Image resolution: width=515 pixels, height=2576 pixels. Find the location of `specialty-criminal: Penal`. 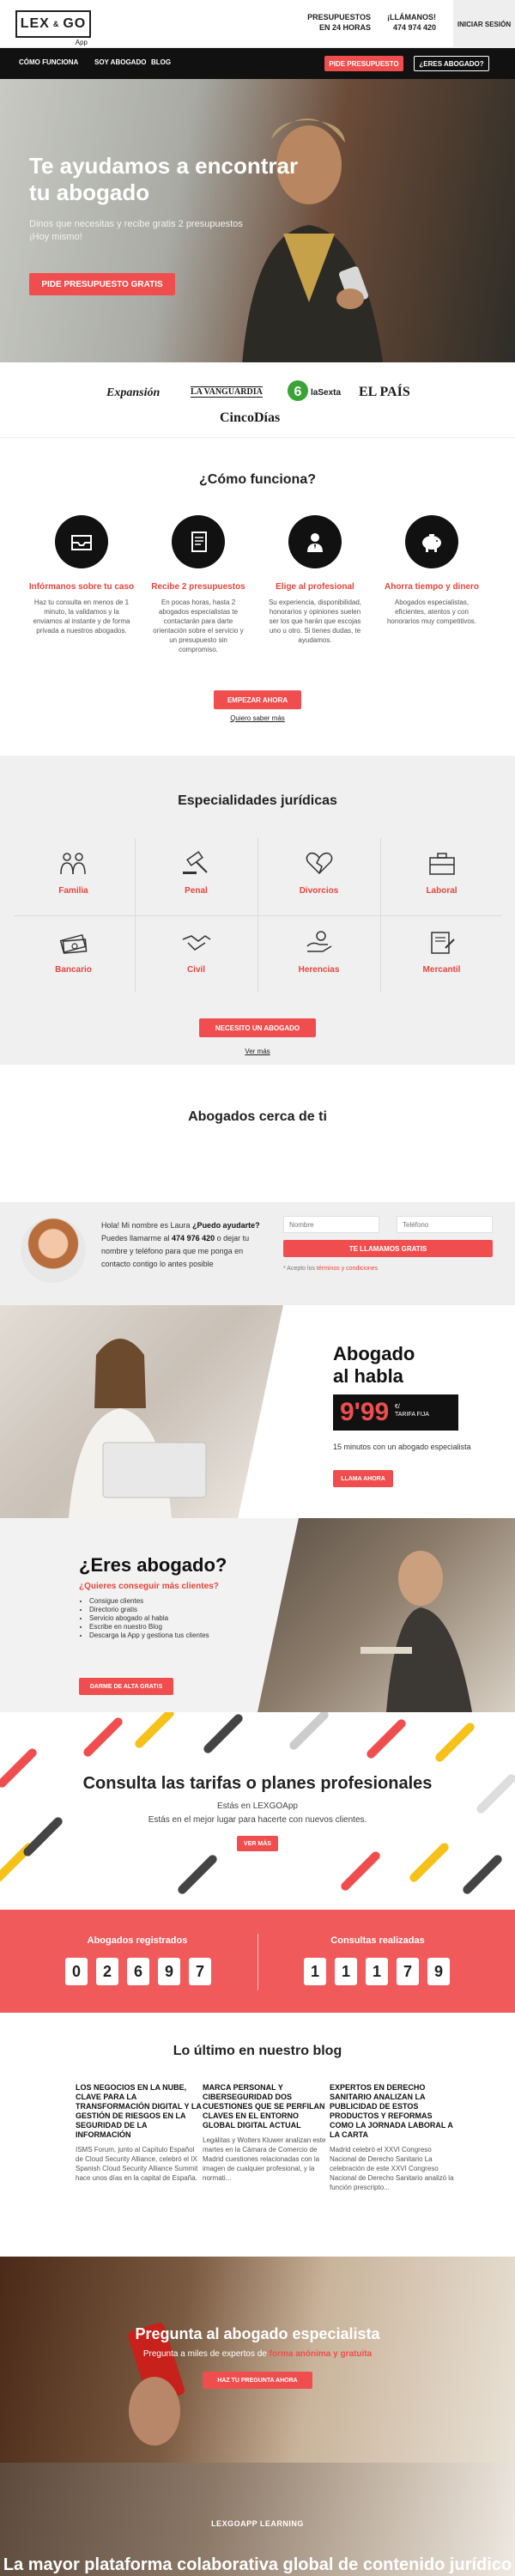

specialty-criminal: Penal is located at coordinates (196, 878).